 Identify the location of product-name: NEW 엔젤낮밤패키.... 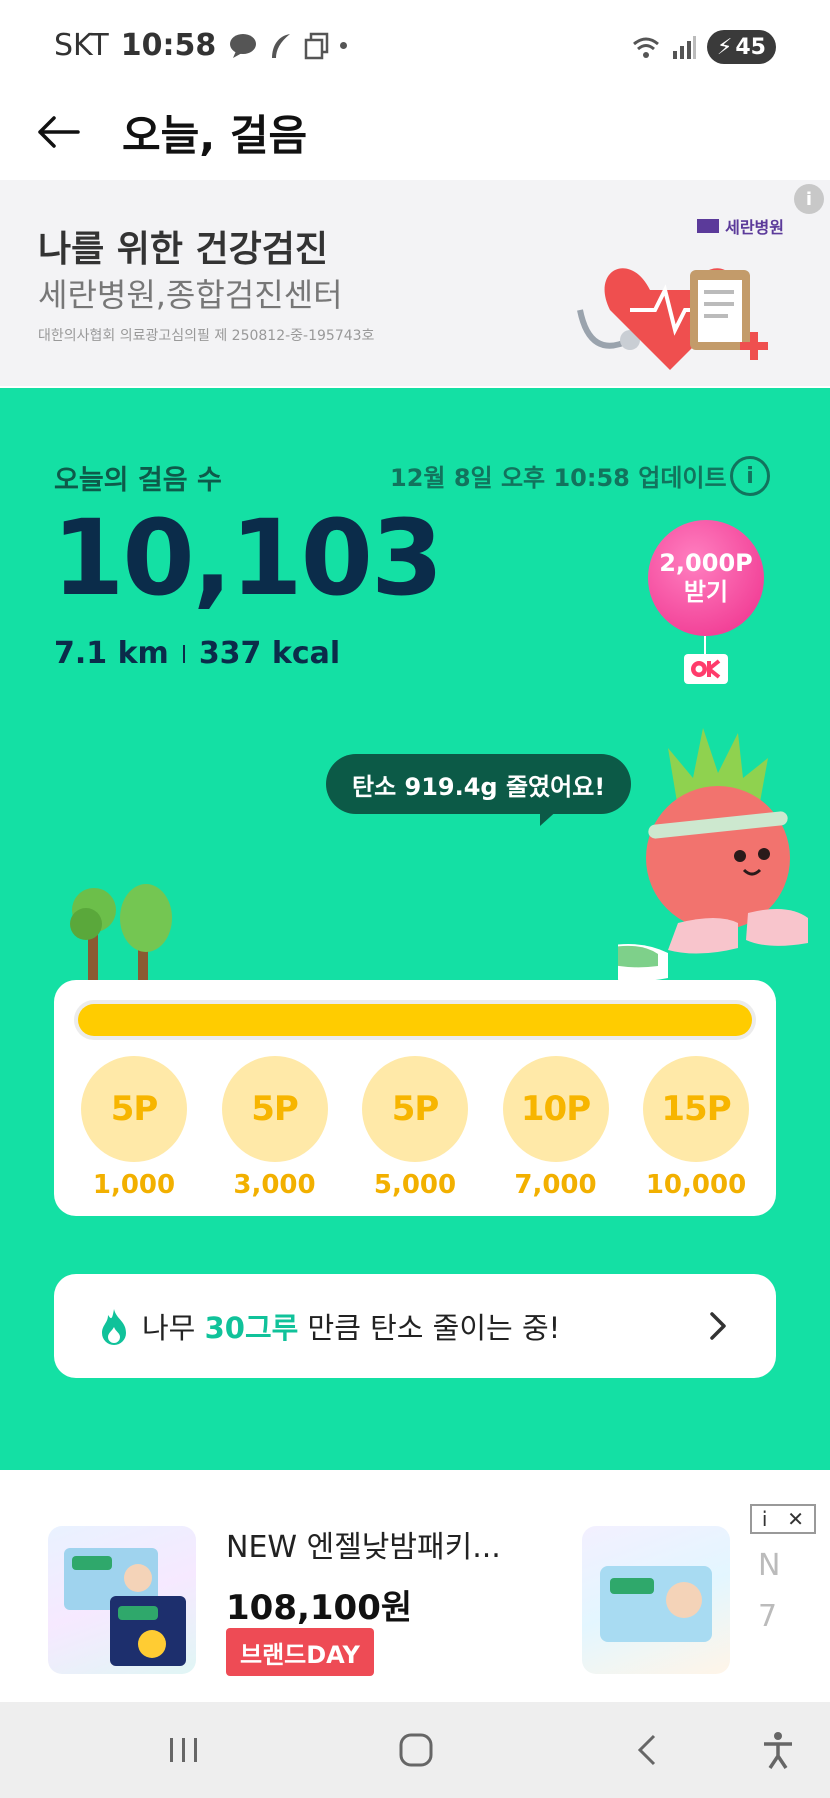
(363, 1547).